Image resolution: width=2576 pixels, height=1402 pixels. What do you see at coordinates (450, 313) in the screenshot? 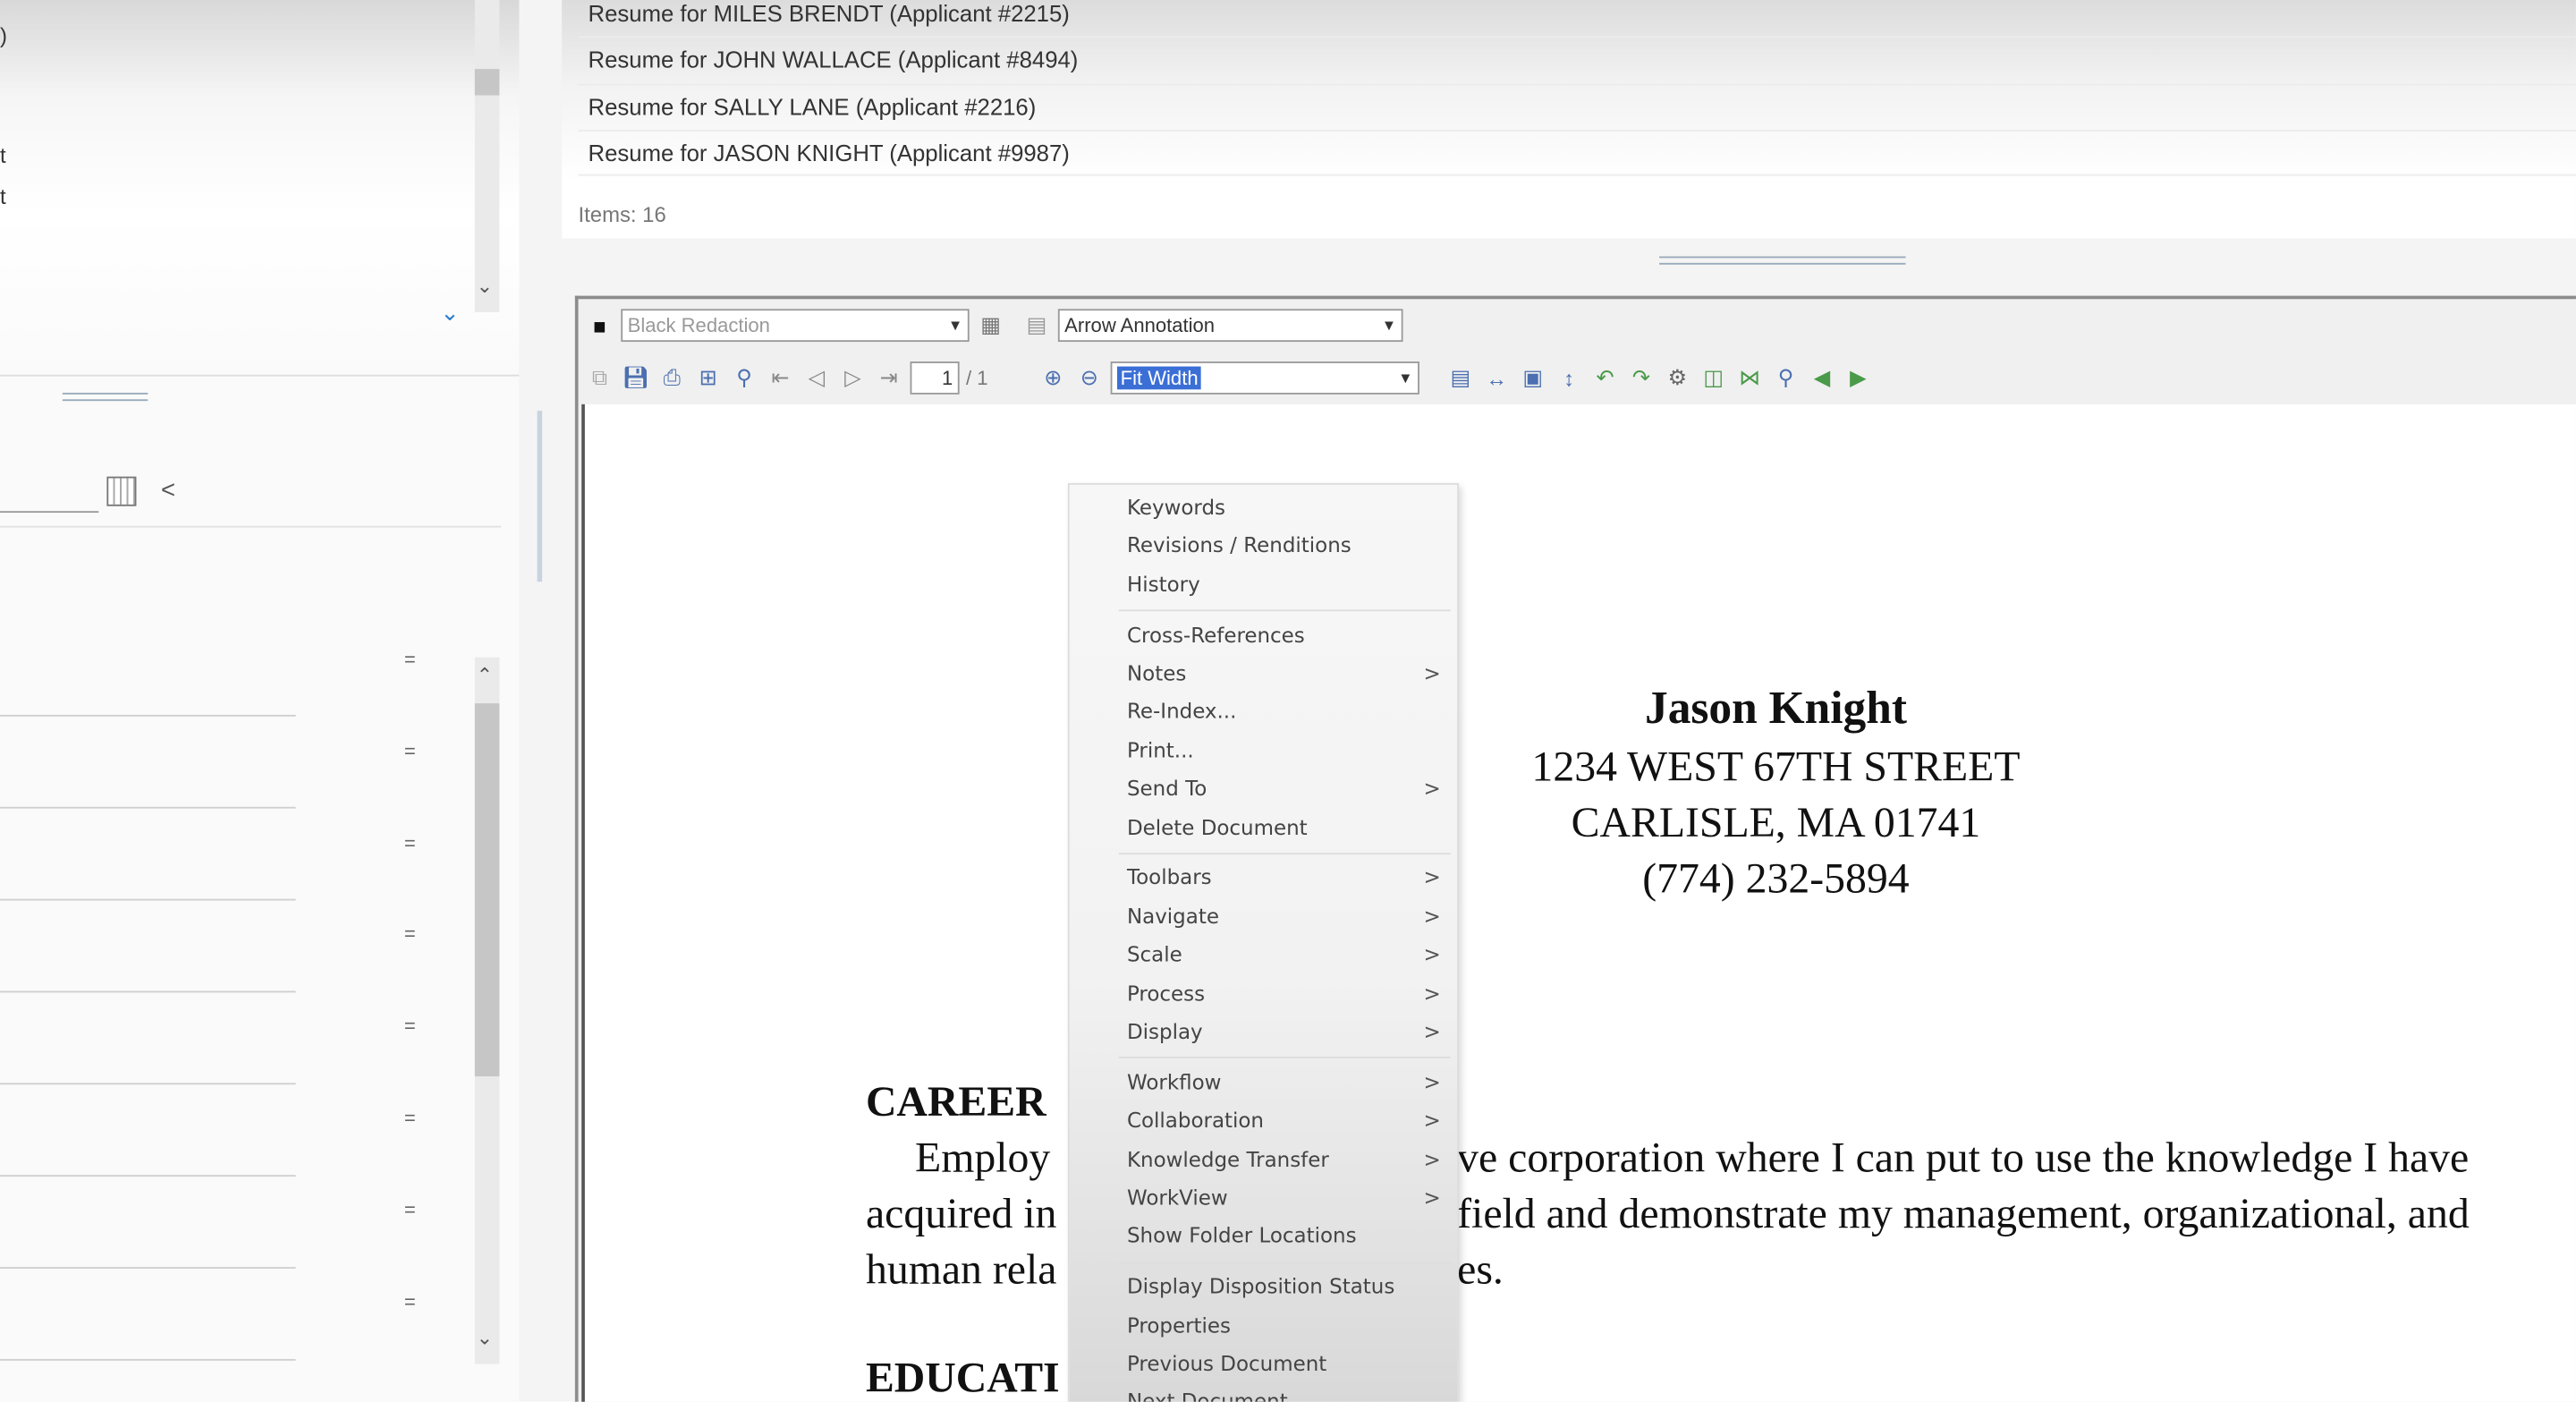
I see `expand-chevron-icon: ⌄` at bounding box center [450, 313].